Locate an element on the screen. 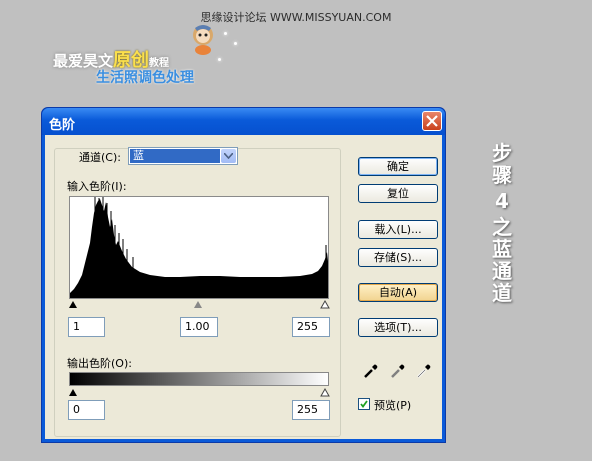 Image resolution: width=592 pixels, height=461 pixels. input-white-point-handle is located at coordinates (325, 304).